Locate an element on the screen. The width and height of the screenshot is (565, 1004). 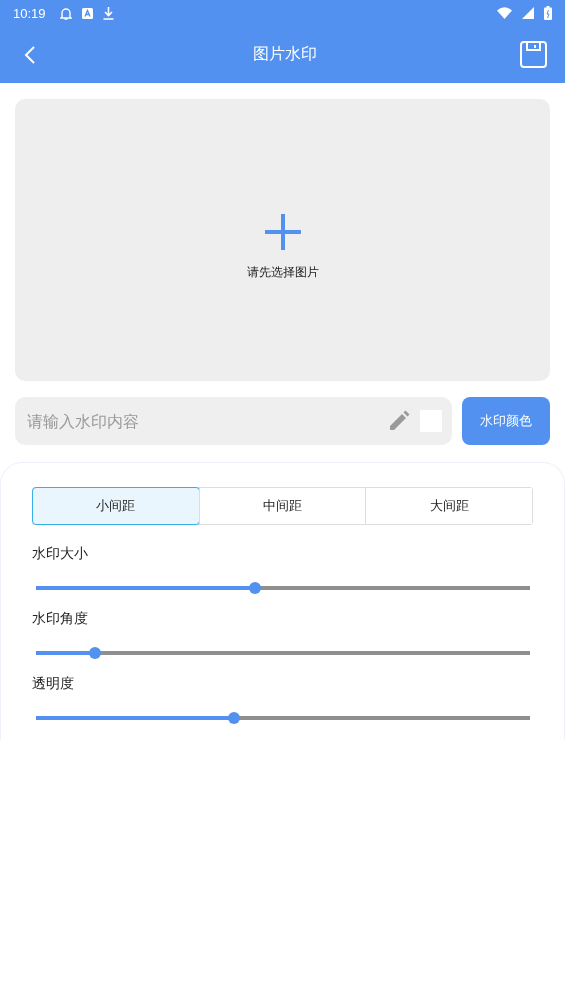
signal-icon is located at coordinates (528, 13).